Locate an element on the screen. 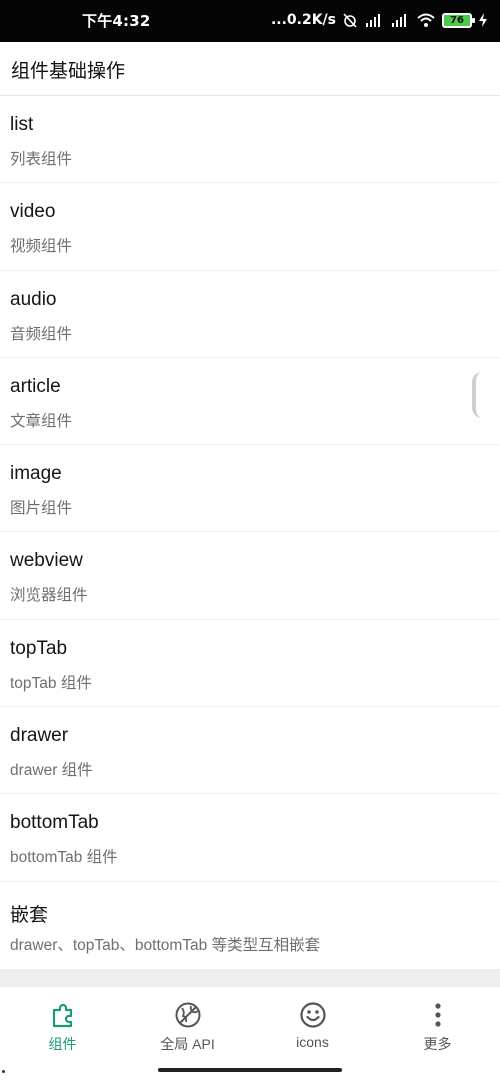 The image size is (500, 1081). list-item-subtitle: 视频组件 is located at coordinates (41, 247).